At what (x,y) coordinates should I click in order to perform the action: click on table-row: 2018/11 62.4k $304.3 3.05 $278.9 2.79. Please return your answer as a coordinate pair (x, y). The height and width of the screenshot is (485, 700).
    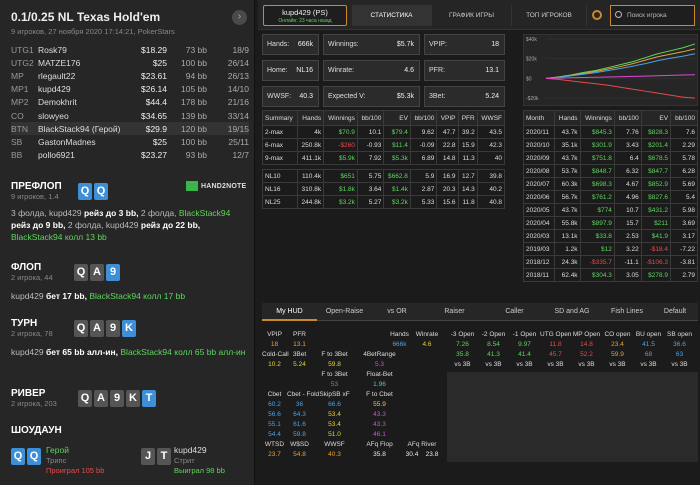
    Looking at the image, I should click on (610, 275).